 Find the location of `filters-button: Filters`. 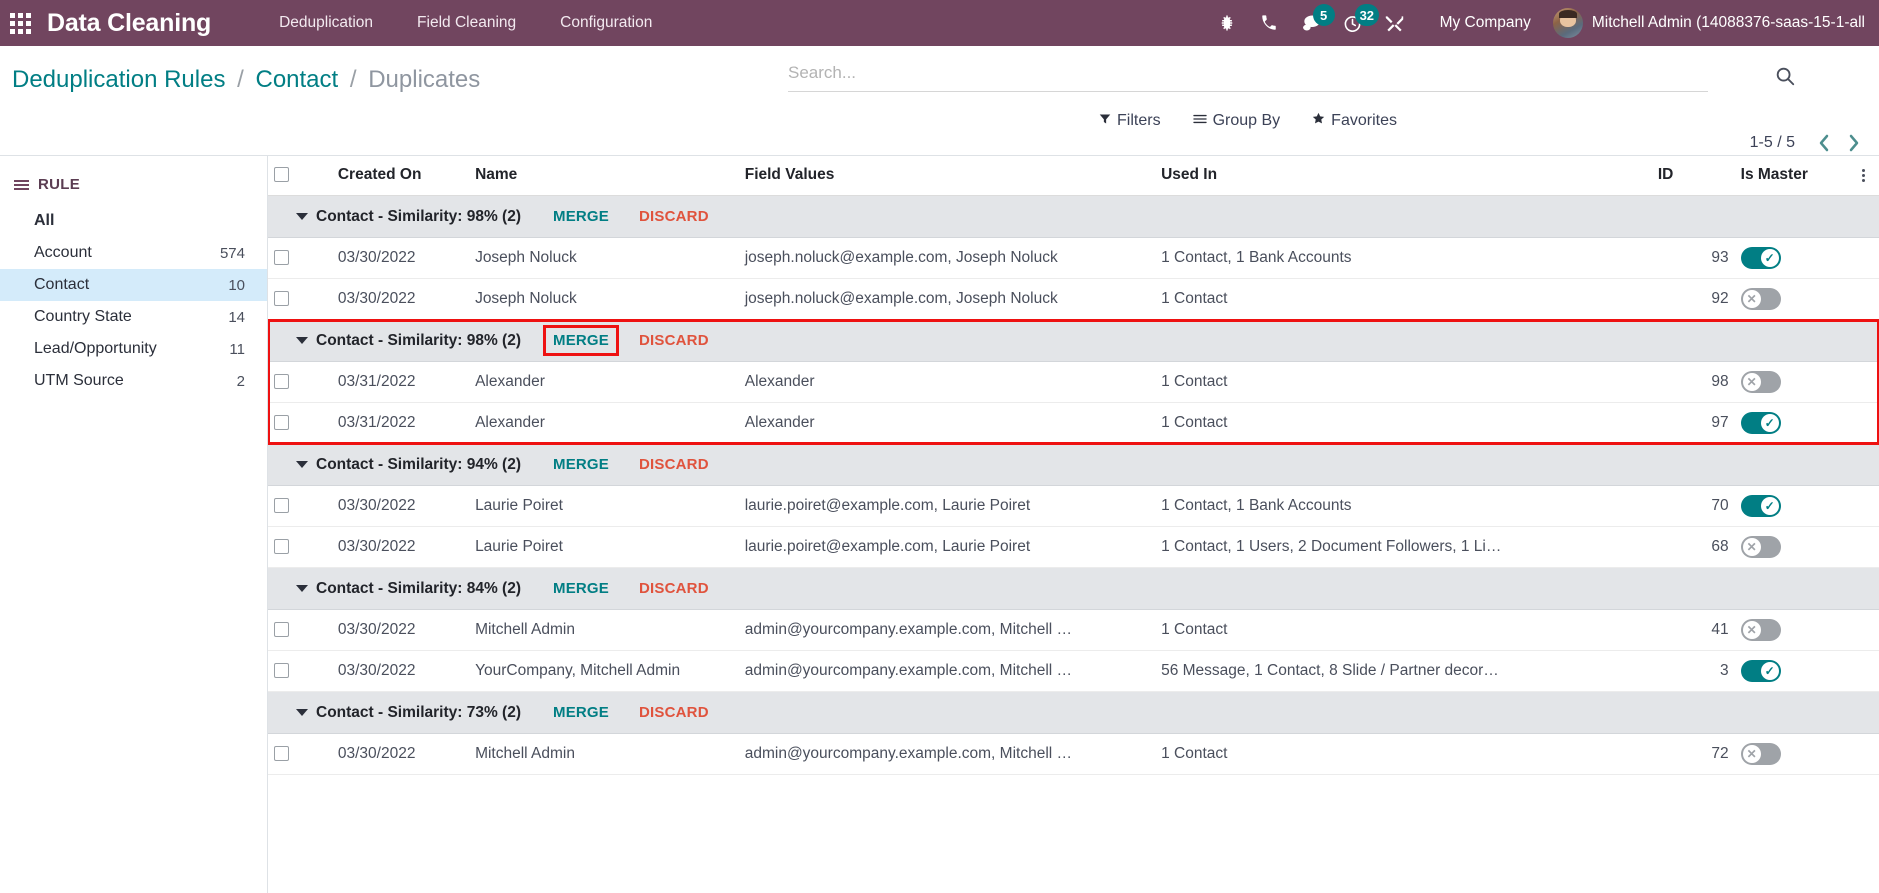

filters-button: Filters is located at coordinates (1130, 121).